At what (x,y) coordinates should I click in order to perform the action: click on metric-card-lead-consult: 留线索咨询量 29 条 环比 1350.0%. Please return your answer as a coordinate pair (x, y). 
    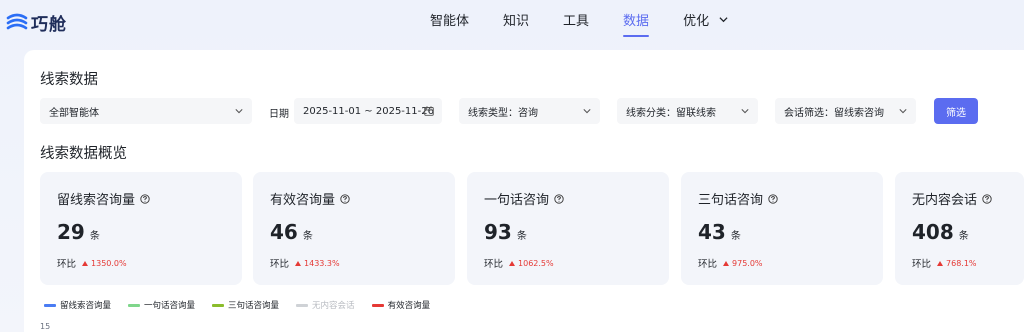
    Looking at the image, I should click on (141, 228).